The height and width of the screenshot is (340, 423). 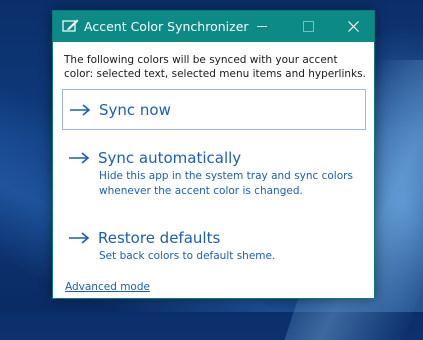 What do you see at coordinates (170, 158) in the screenshot?
I see `sync-automatically-label: Sync automatically` at bounding box center [170, 158].